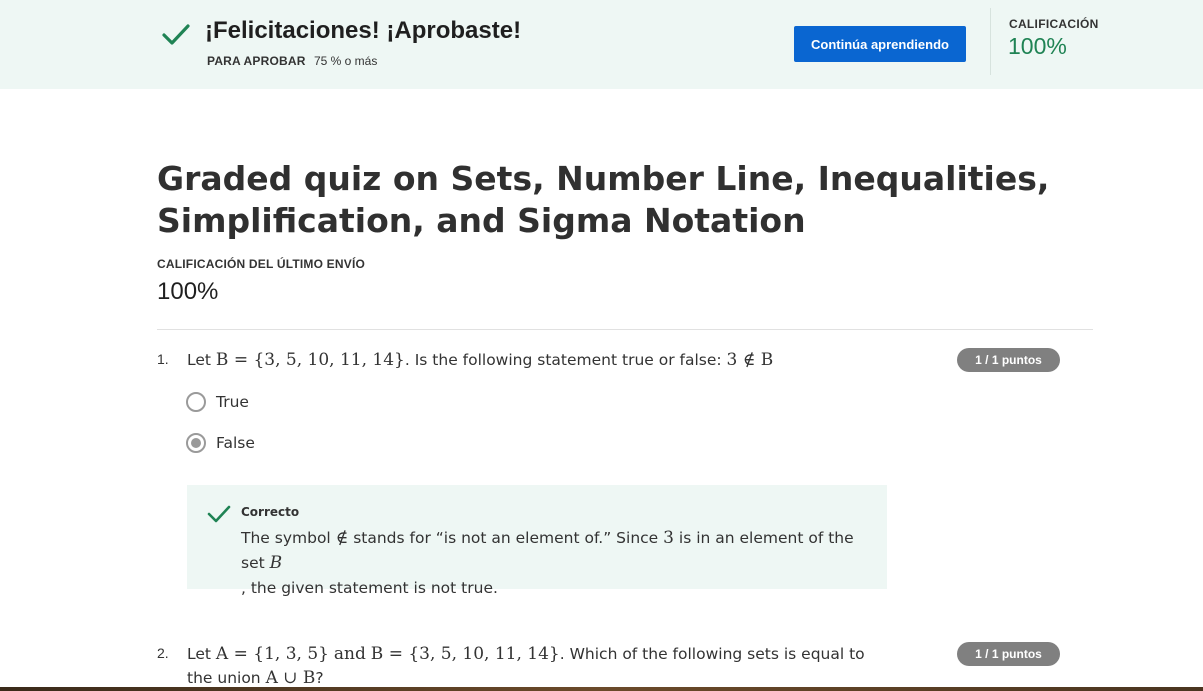  I want to click on math-expression: 3, so click(668, 538).